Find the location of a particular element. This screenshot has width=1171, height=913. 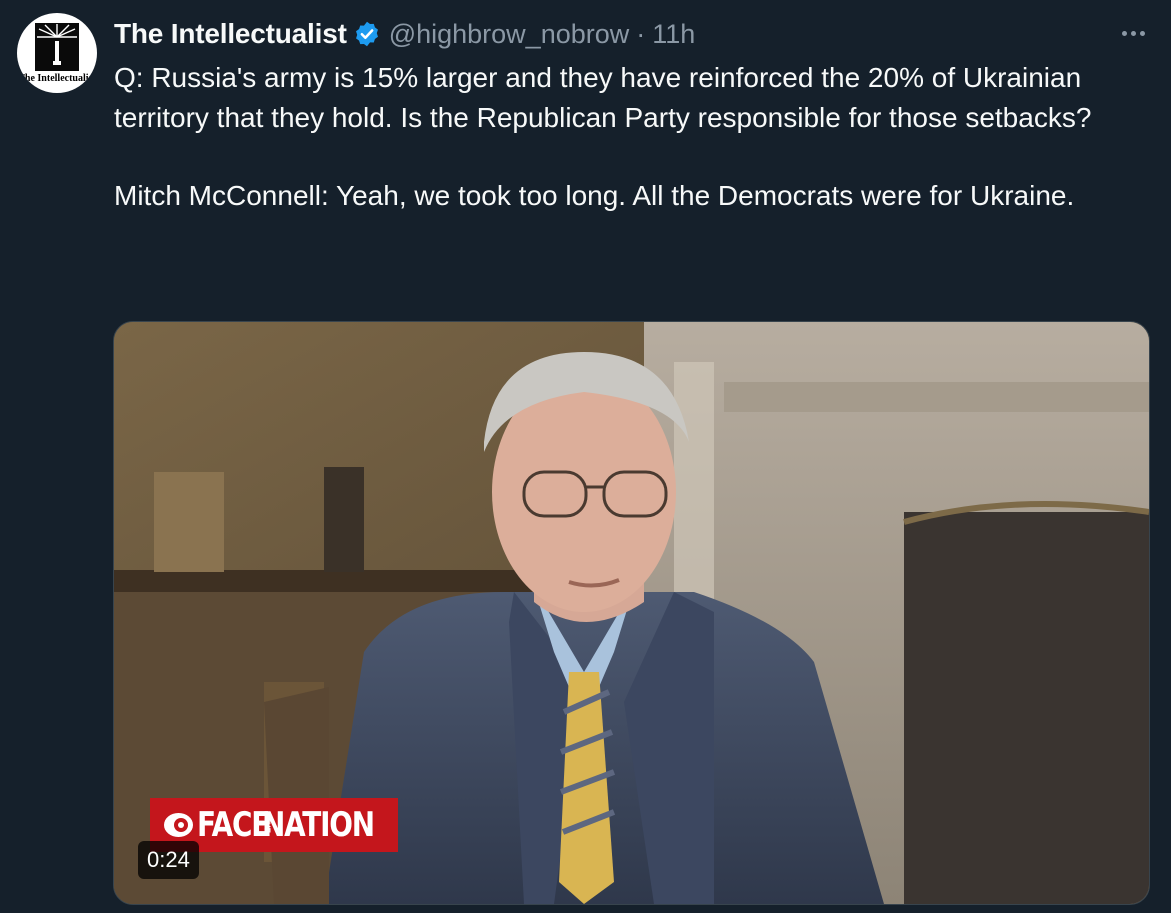

avatar: The Intellectualist is located at coordinates (57, 53).